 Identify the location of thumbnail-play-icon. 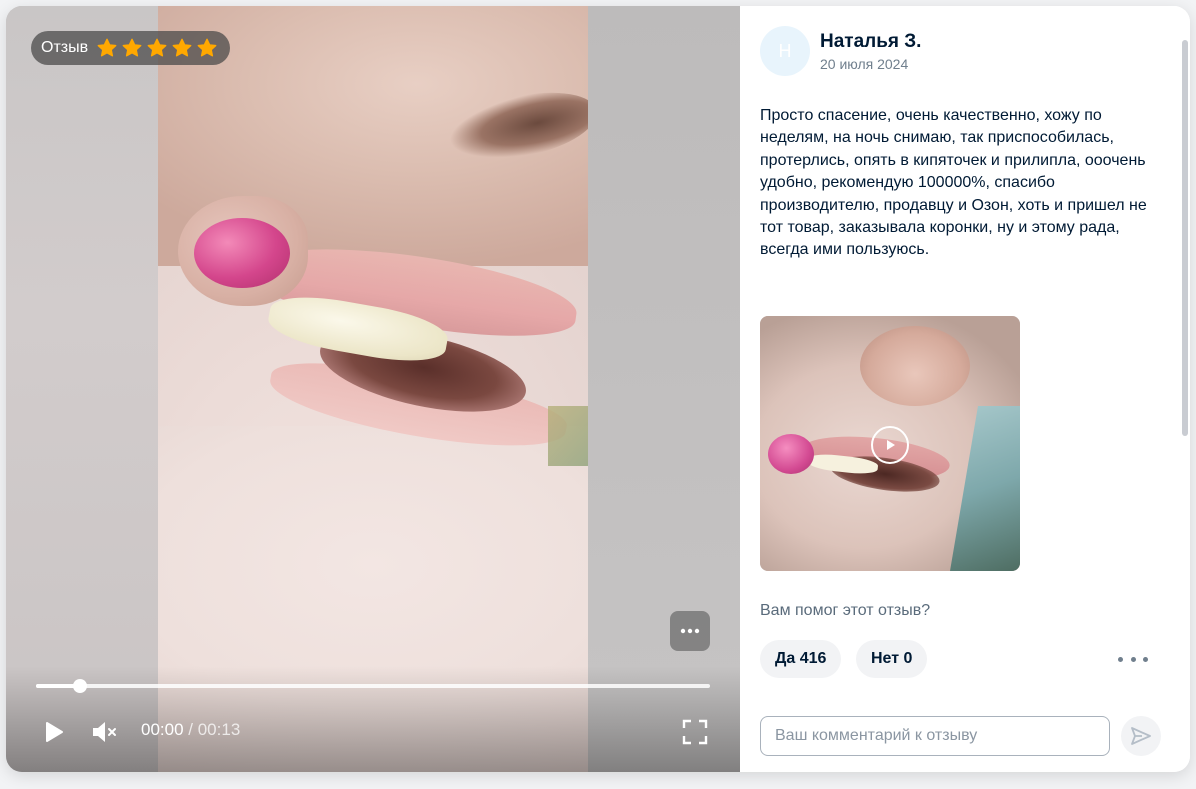
(890, 445).